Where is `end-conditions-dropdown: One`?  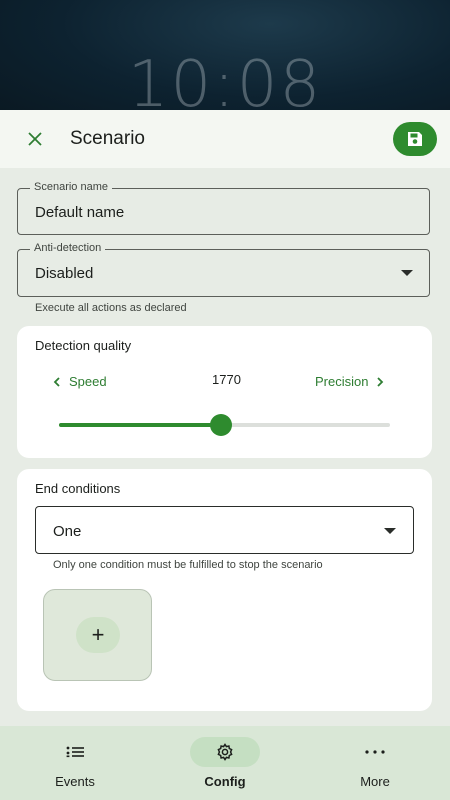 end-conditions-dropdown: One is located at coordinates (224, 530).